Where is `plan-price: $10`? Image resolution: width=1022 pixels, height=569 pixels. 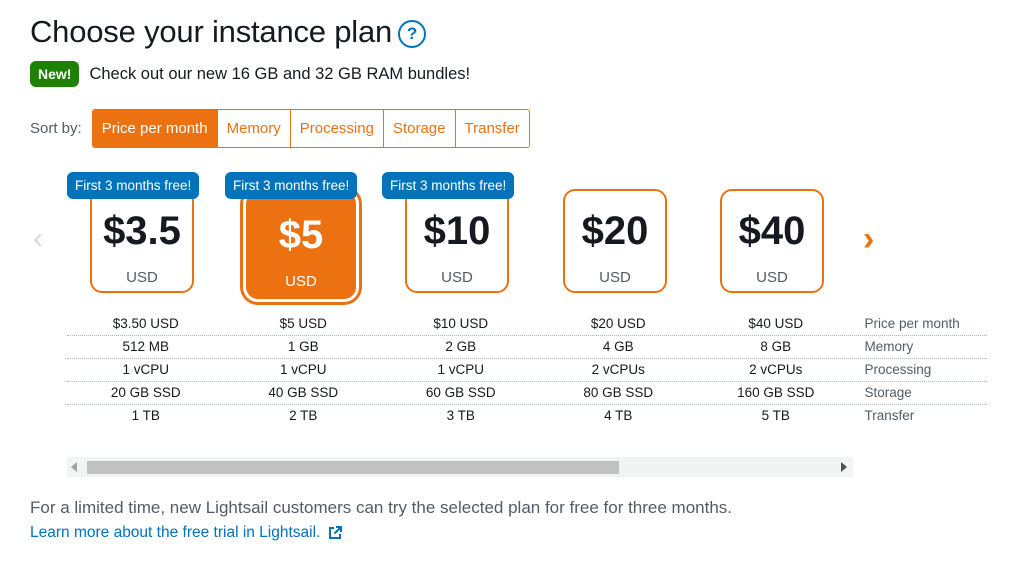
plan-price: $10 is located at coordinates (457, 231).